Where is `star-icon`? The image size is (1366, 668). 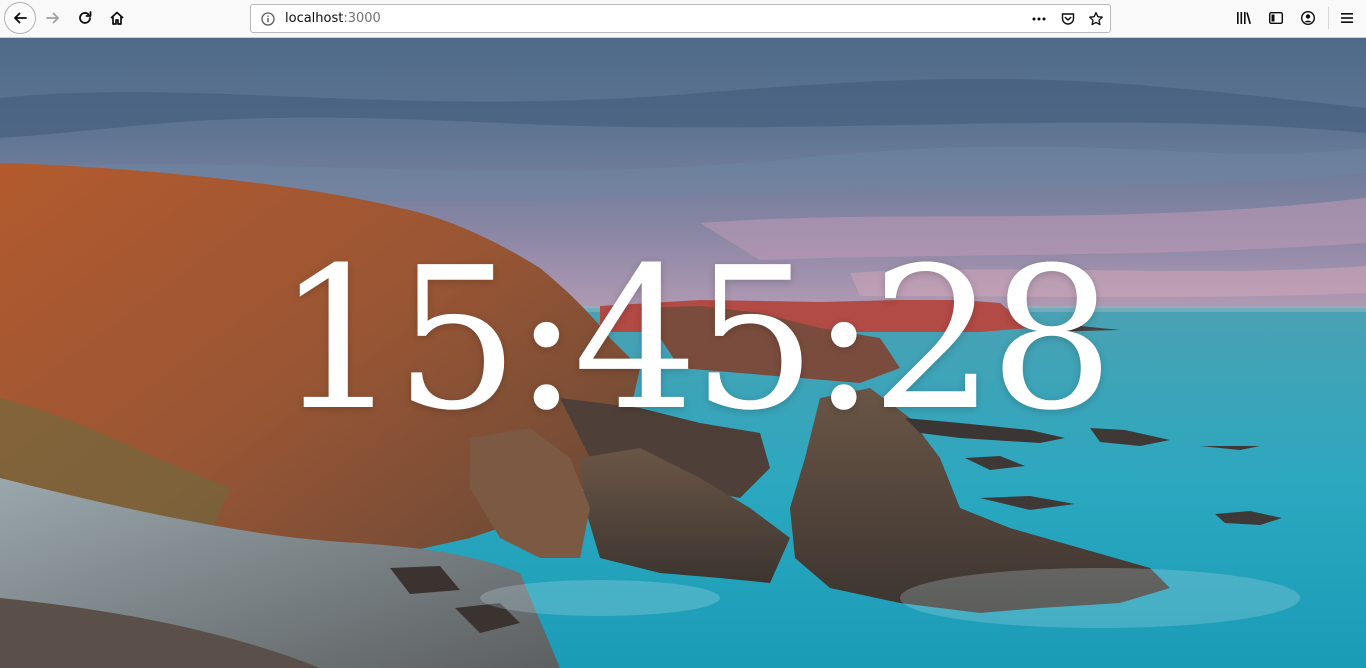 star-icon is located at coordinates (1096, 19).